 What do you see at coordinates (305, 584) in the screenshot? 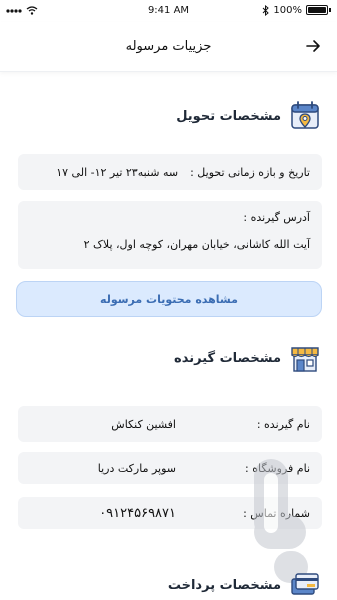
I see `payment-card-icon` at bounding box center [305, 584].